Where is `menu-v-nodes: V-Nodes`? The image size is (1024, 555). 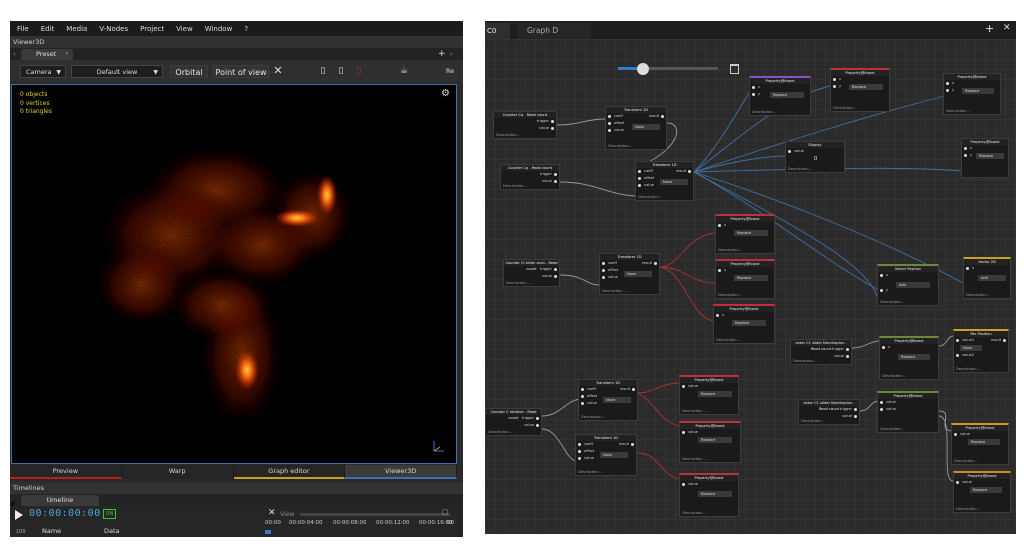
menu-v-nodes: V-Nodes is located at coordinates (113, 29).